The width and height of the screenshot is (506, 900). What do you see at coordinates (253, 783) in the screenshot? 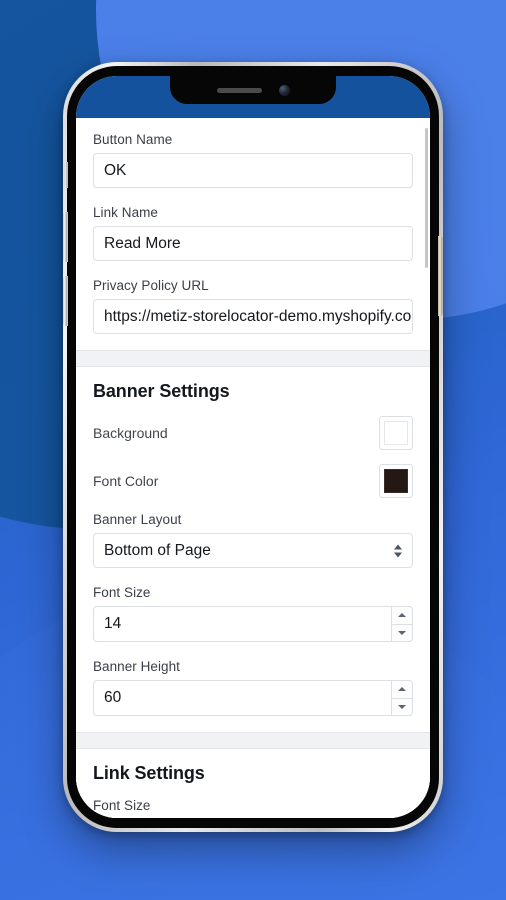
I see `link-settings-section: Link Settings Font Size 1` at bounding box center [253, 783].